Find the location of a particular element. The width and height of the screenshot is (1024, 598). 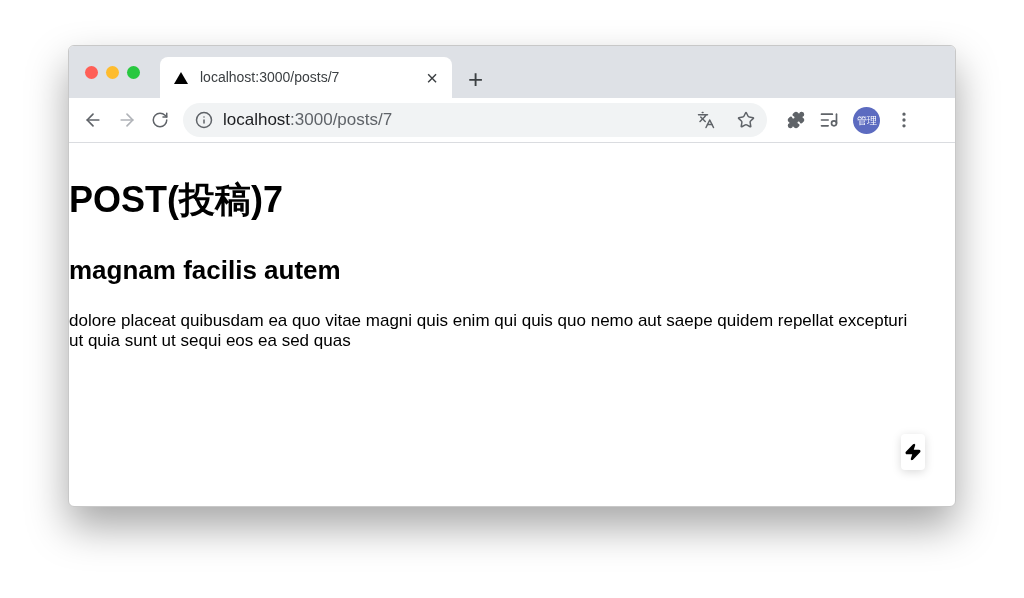

browser-tab: localhost:3000/posts/7 × is located at coordinates (306, 77).